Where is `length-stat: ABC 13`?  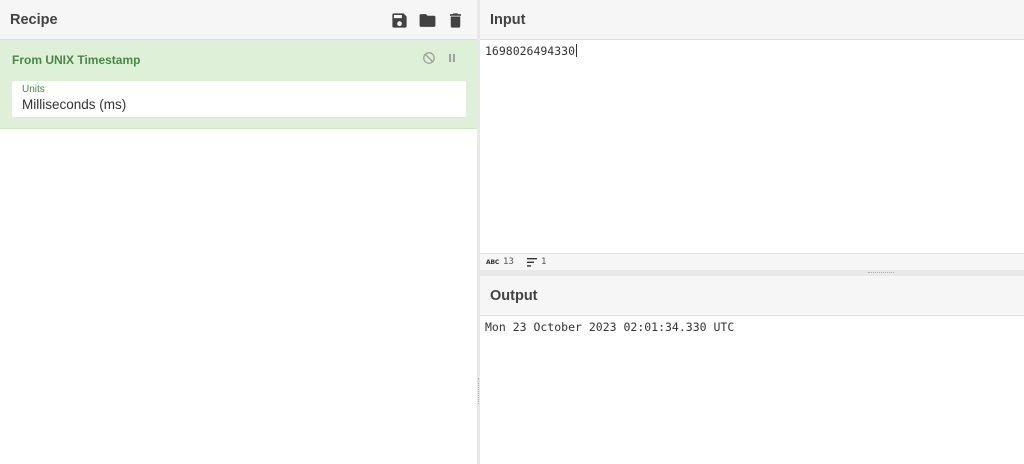
length-stat: ABC 13 is located at coordinates (500, 262).